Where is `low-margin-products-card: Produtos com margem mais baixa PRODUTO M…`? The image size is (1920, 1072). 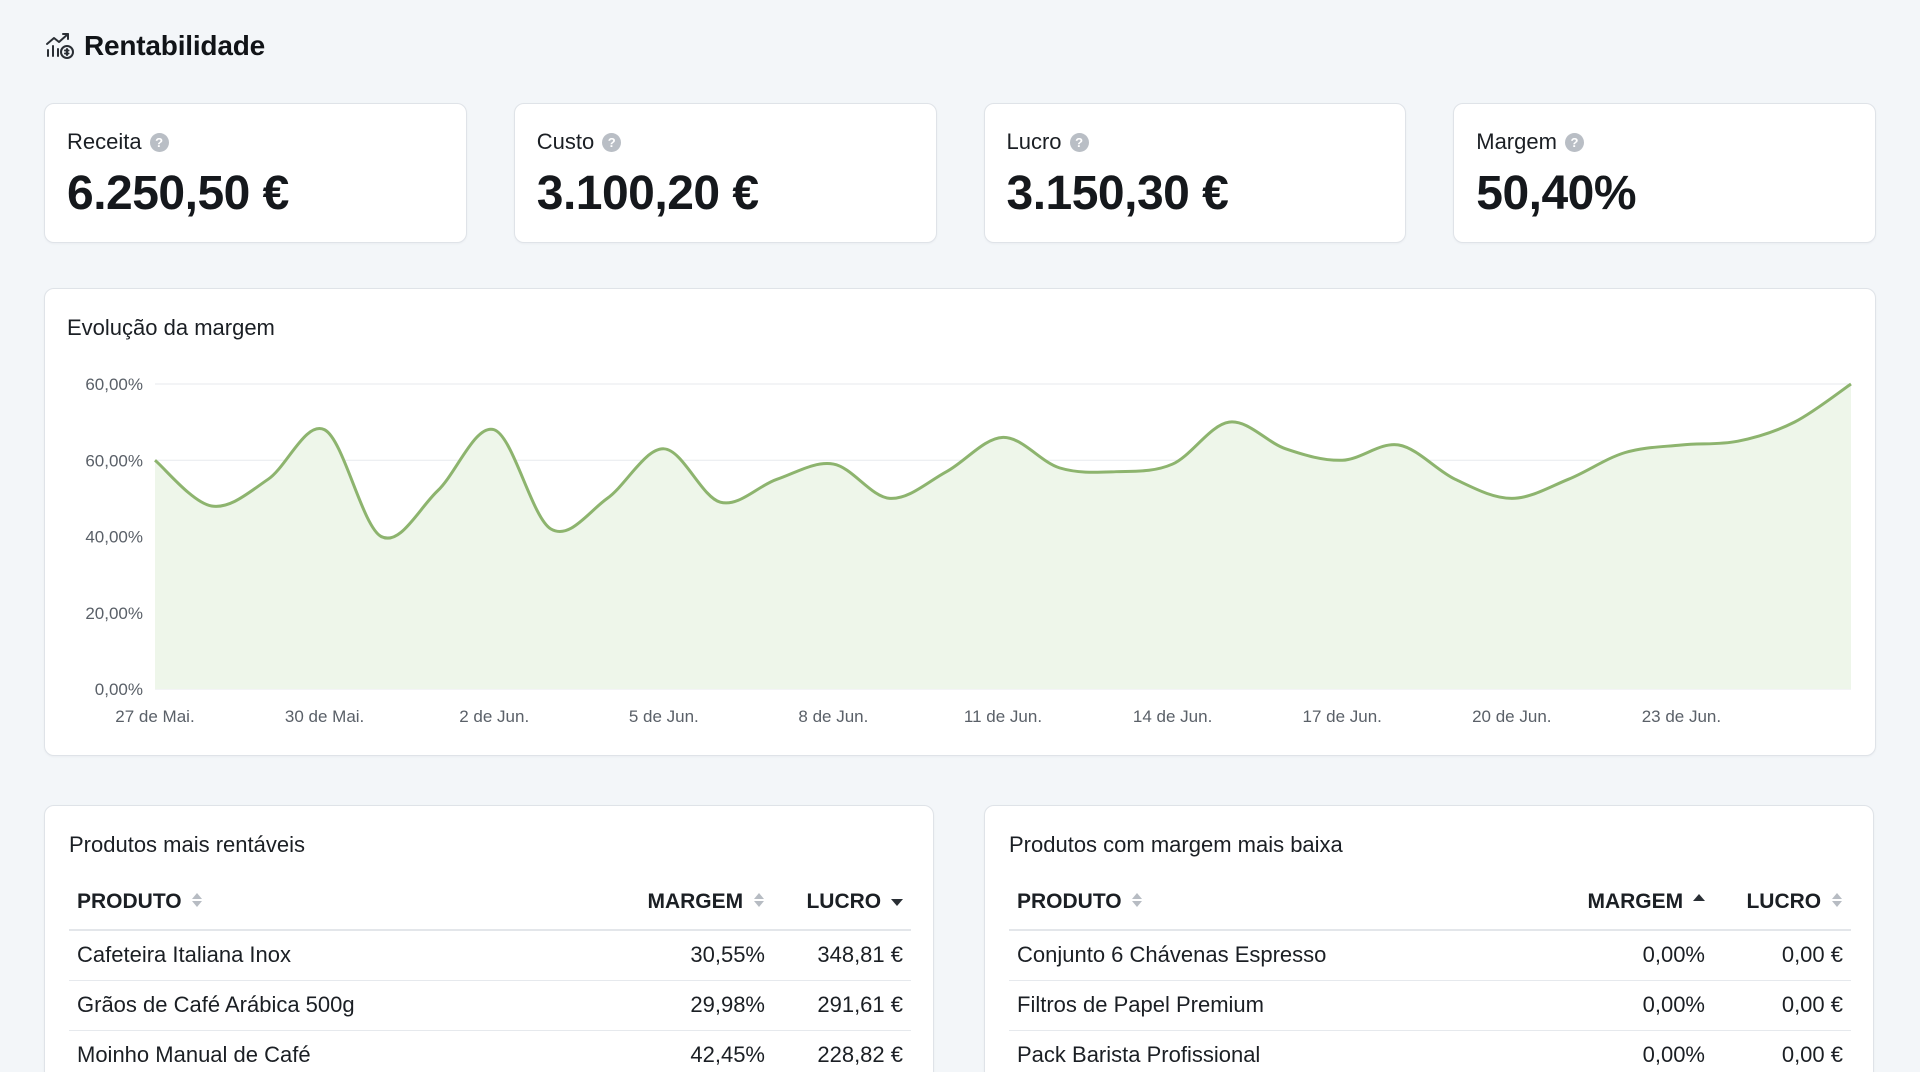
low-margin-products-card: Produtos com margem mais baixa PRODUTO M… is located at coordinates (1429, 938).